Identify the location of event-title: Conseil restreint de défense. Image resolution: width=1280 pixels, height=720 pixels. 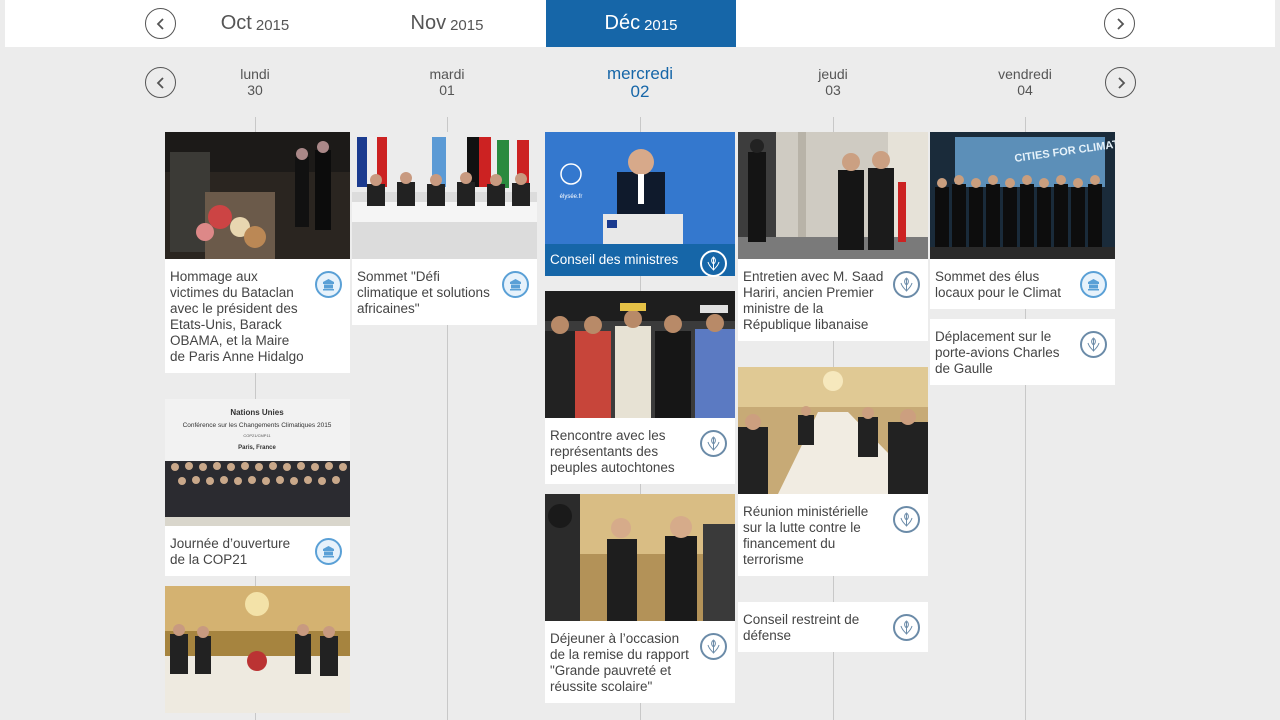
(801, 627).